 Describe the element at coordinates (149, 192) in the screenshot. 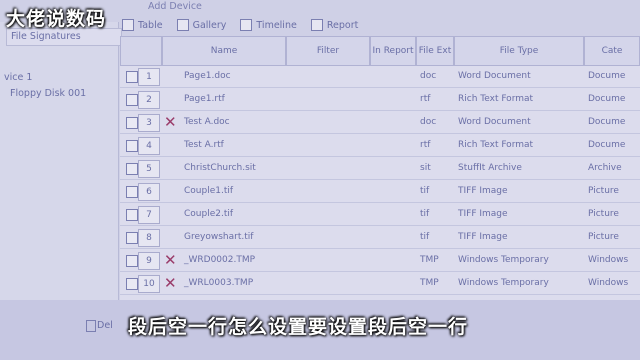

I see `row-number: 6` at that location.